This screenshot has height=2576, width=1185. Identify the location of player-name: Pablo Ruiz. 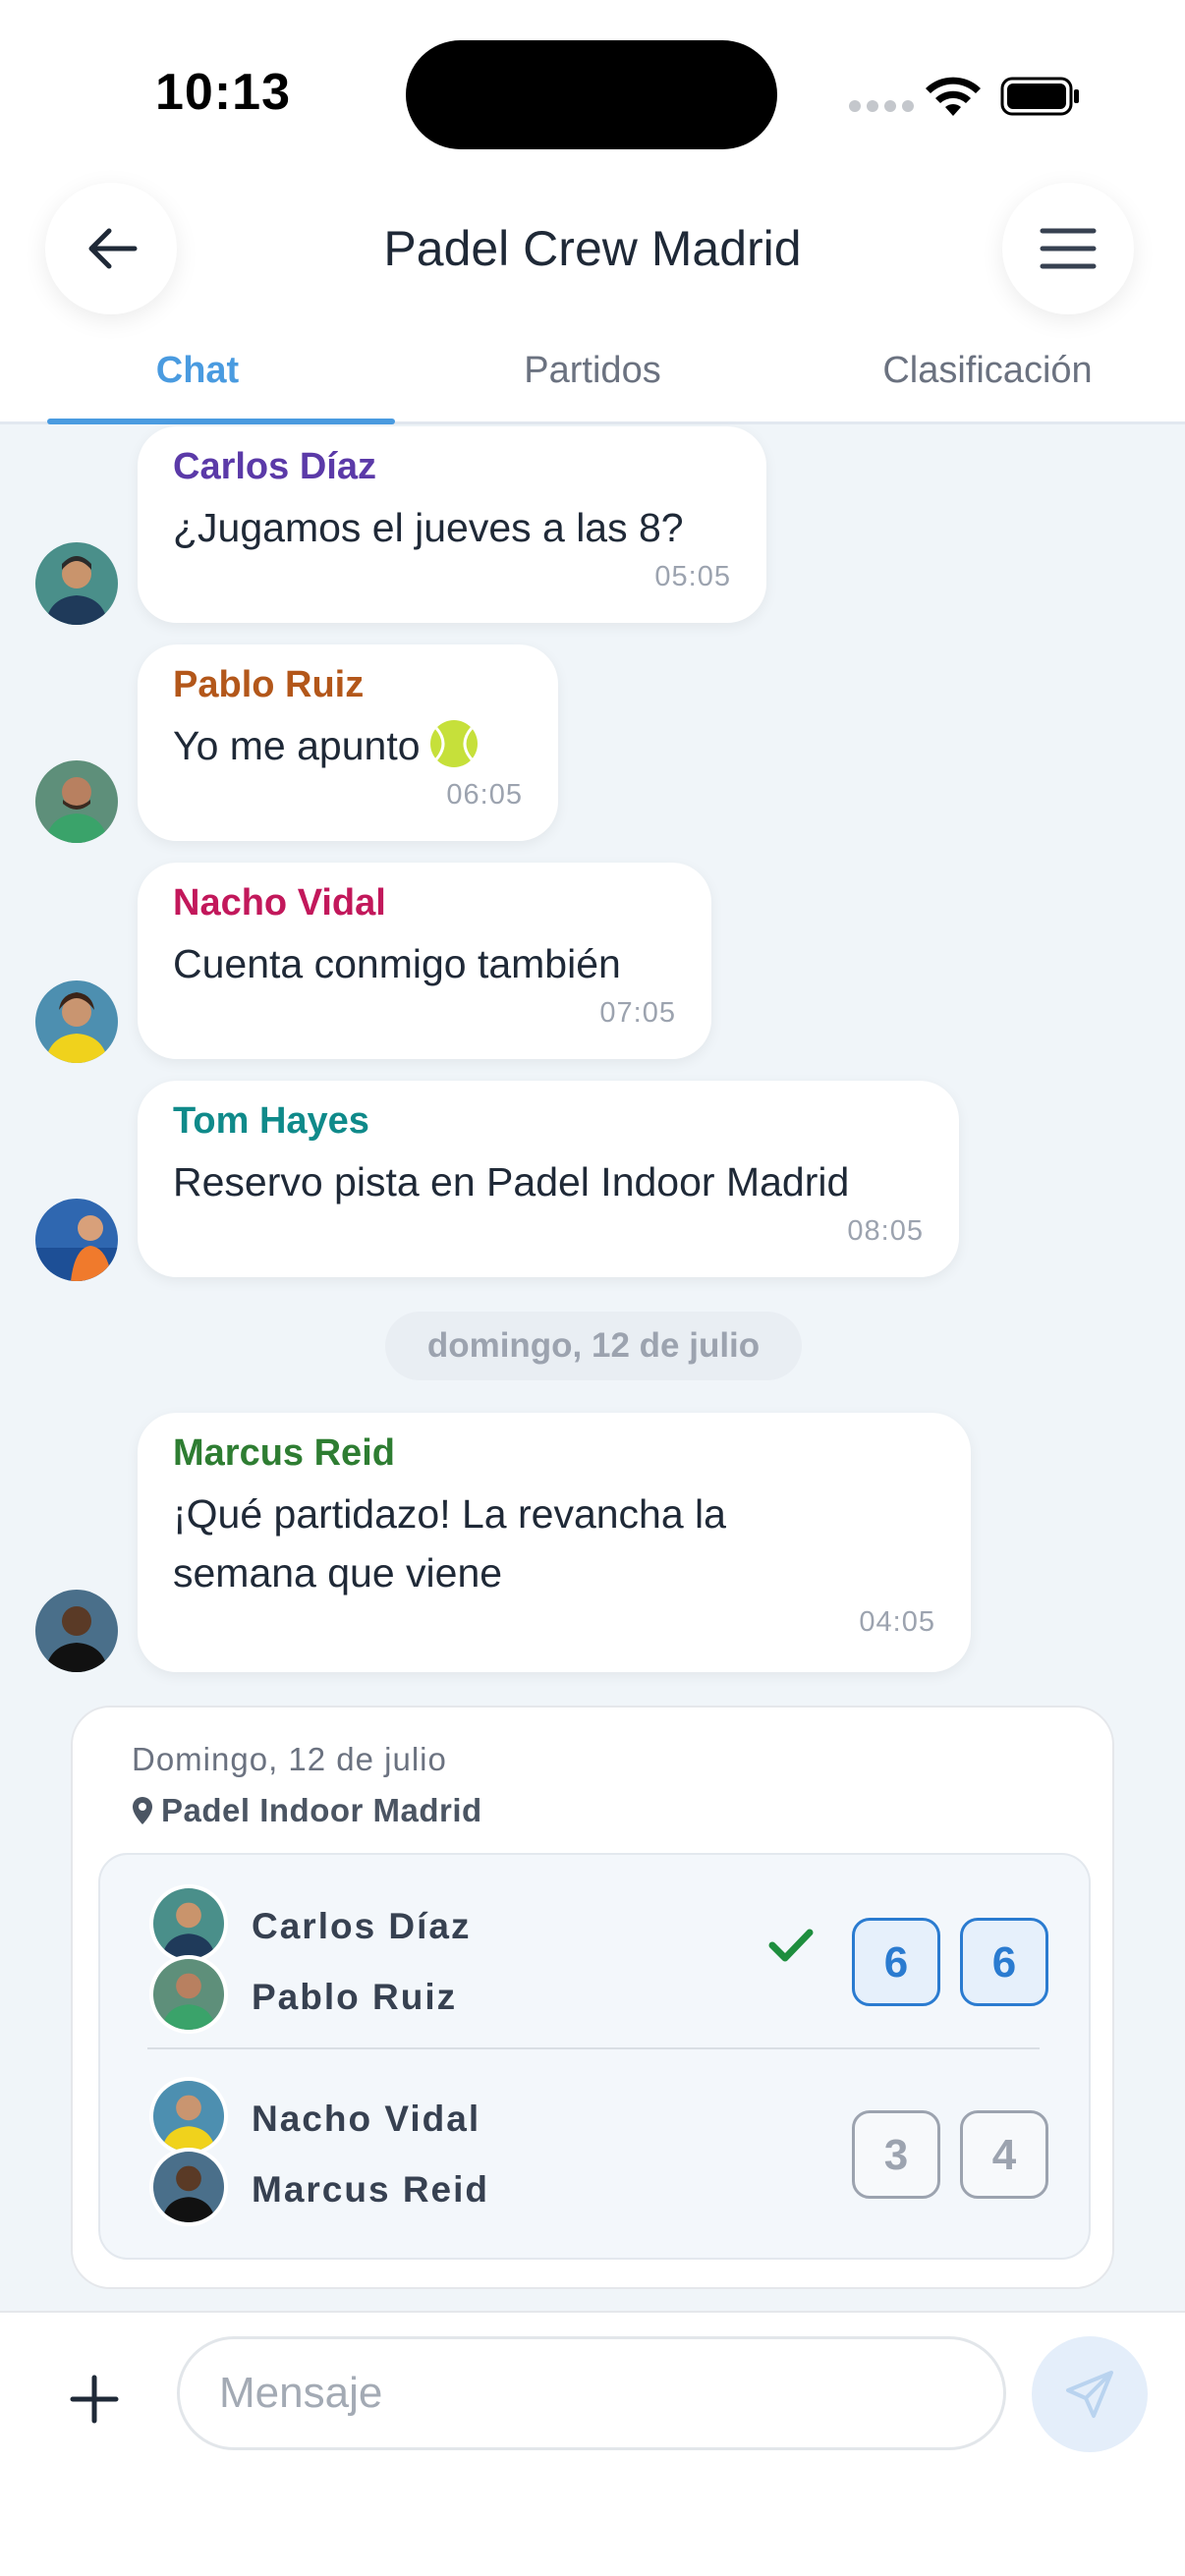
(355, 1997).